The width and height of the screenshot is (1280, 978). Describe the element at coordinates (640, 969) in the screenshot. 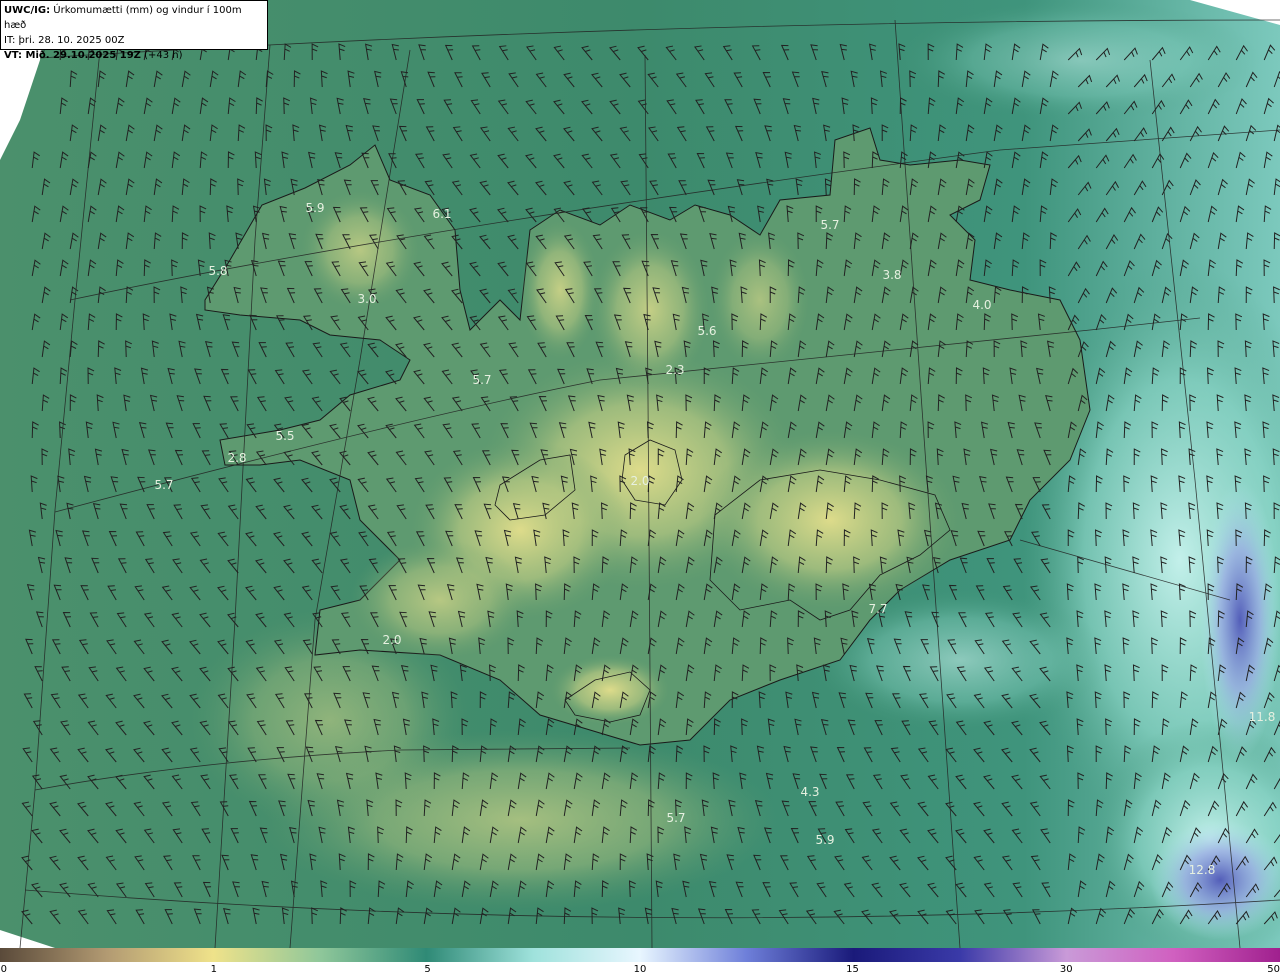

I see `legend-tick-label: 10` at that location.